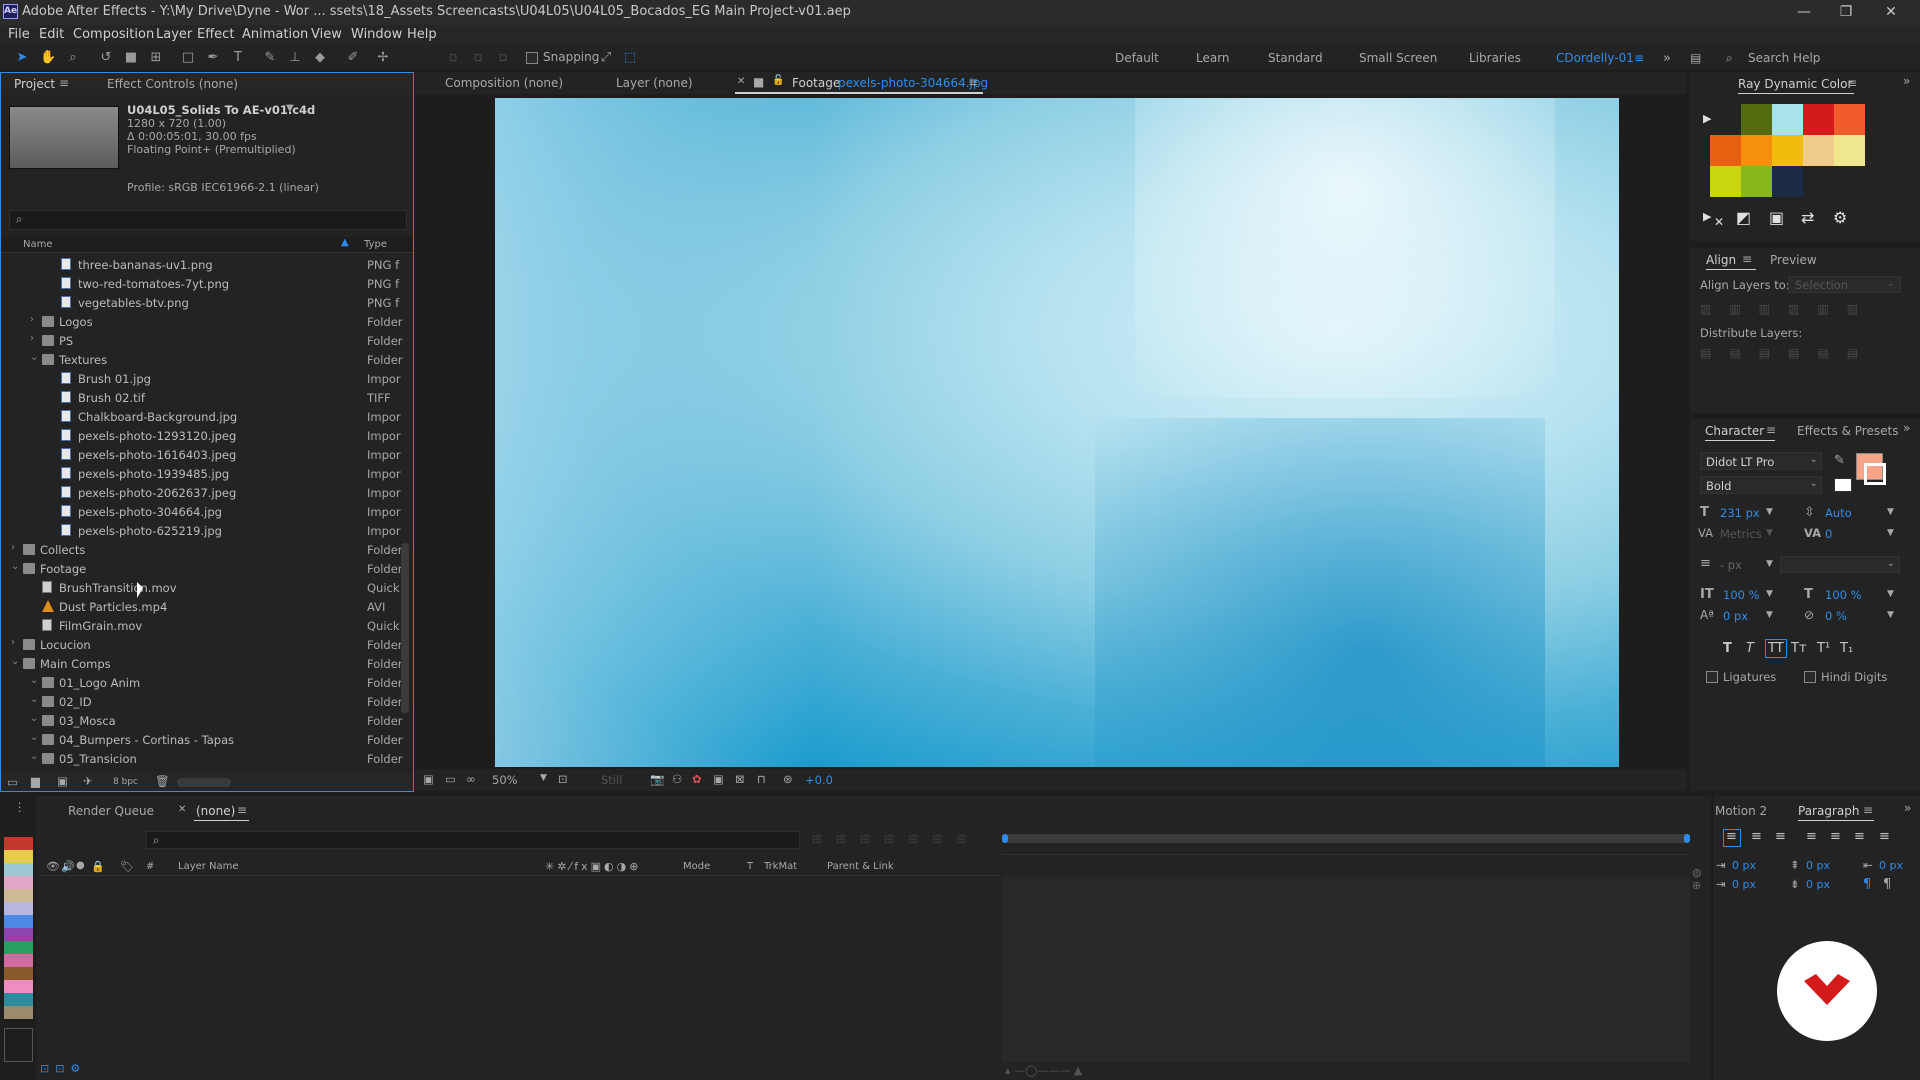 The height and width of the screenshot is (1080, 1920). What do you see at coordinates (320, 58) in the screenshot?
I see `eraser-tool-icon: ◆` at bounding box center [320, 58].